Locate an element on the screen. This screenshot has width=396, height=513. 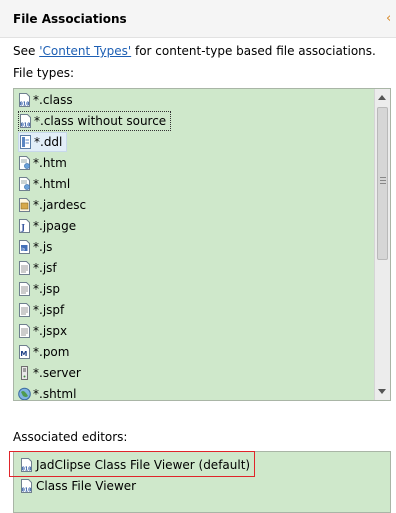
preference-header: File Associations ‹ is located at coordinates (198, 19).